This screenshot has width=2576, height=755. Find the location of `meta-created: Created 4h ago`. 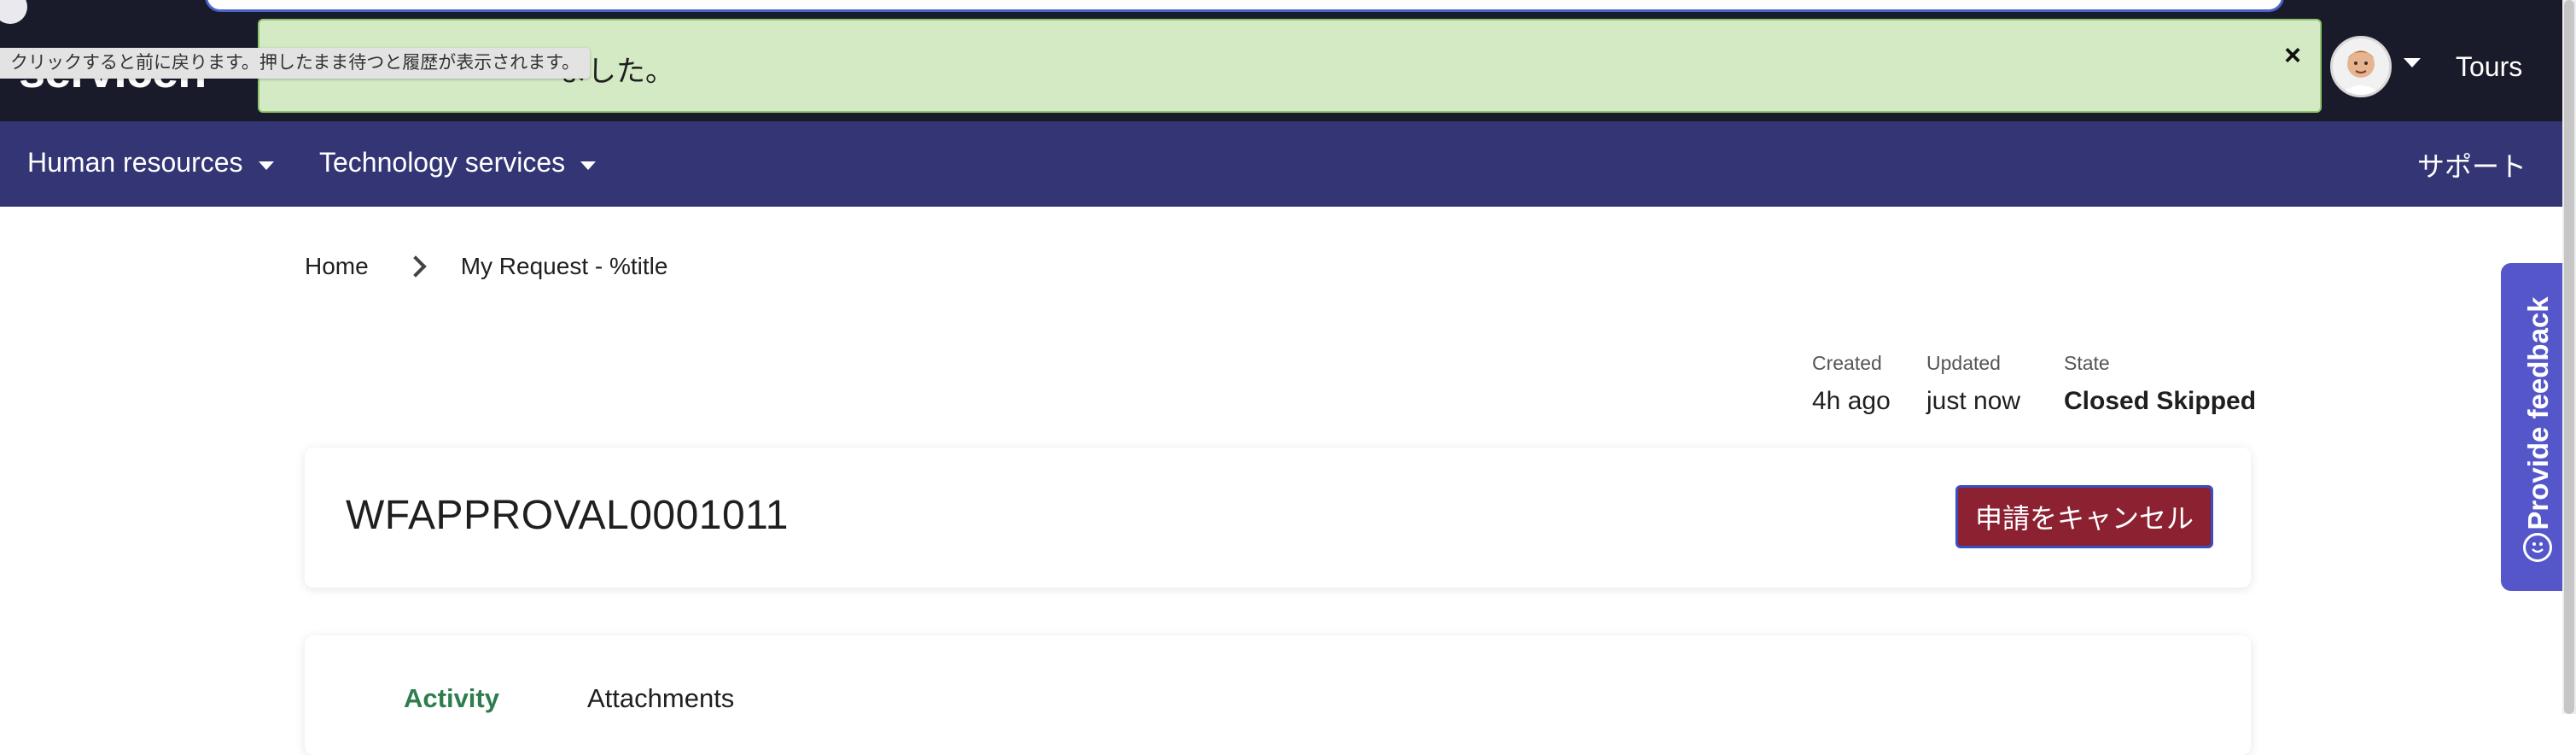

meta-created: Created 4h ago is located at coordinates (1851, 384).